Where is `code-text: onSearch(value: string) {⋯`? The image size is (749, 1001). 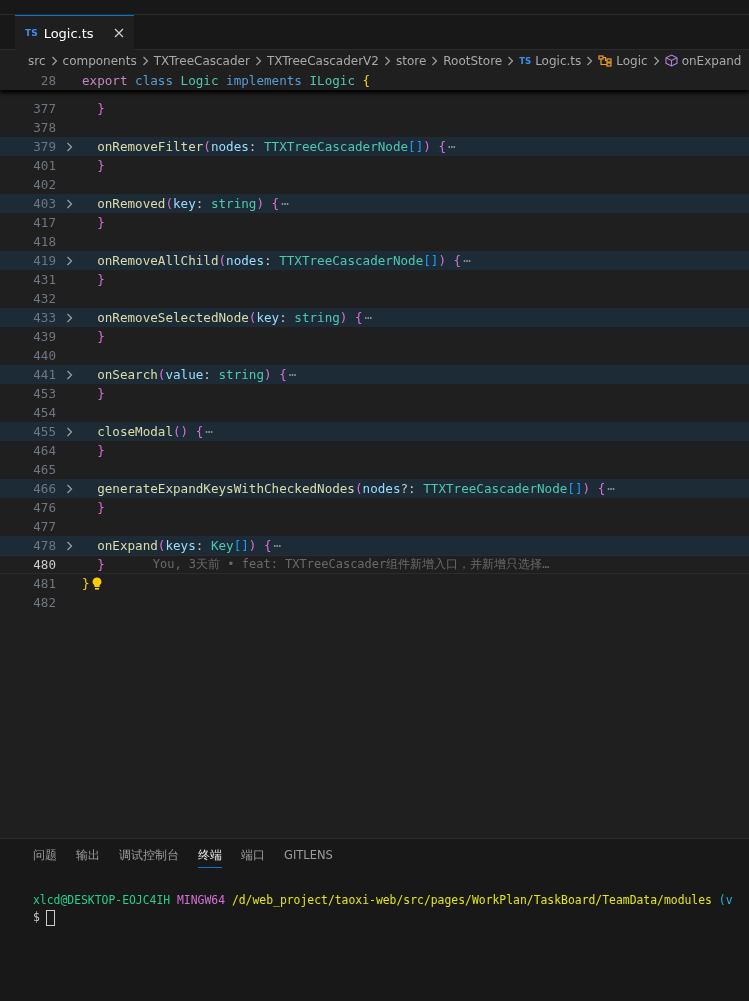 code-text: onSearch(value: string) {⋯ is located at coordinates (197, 374).